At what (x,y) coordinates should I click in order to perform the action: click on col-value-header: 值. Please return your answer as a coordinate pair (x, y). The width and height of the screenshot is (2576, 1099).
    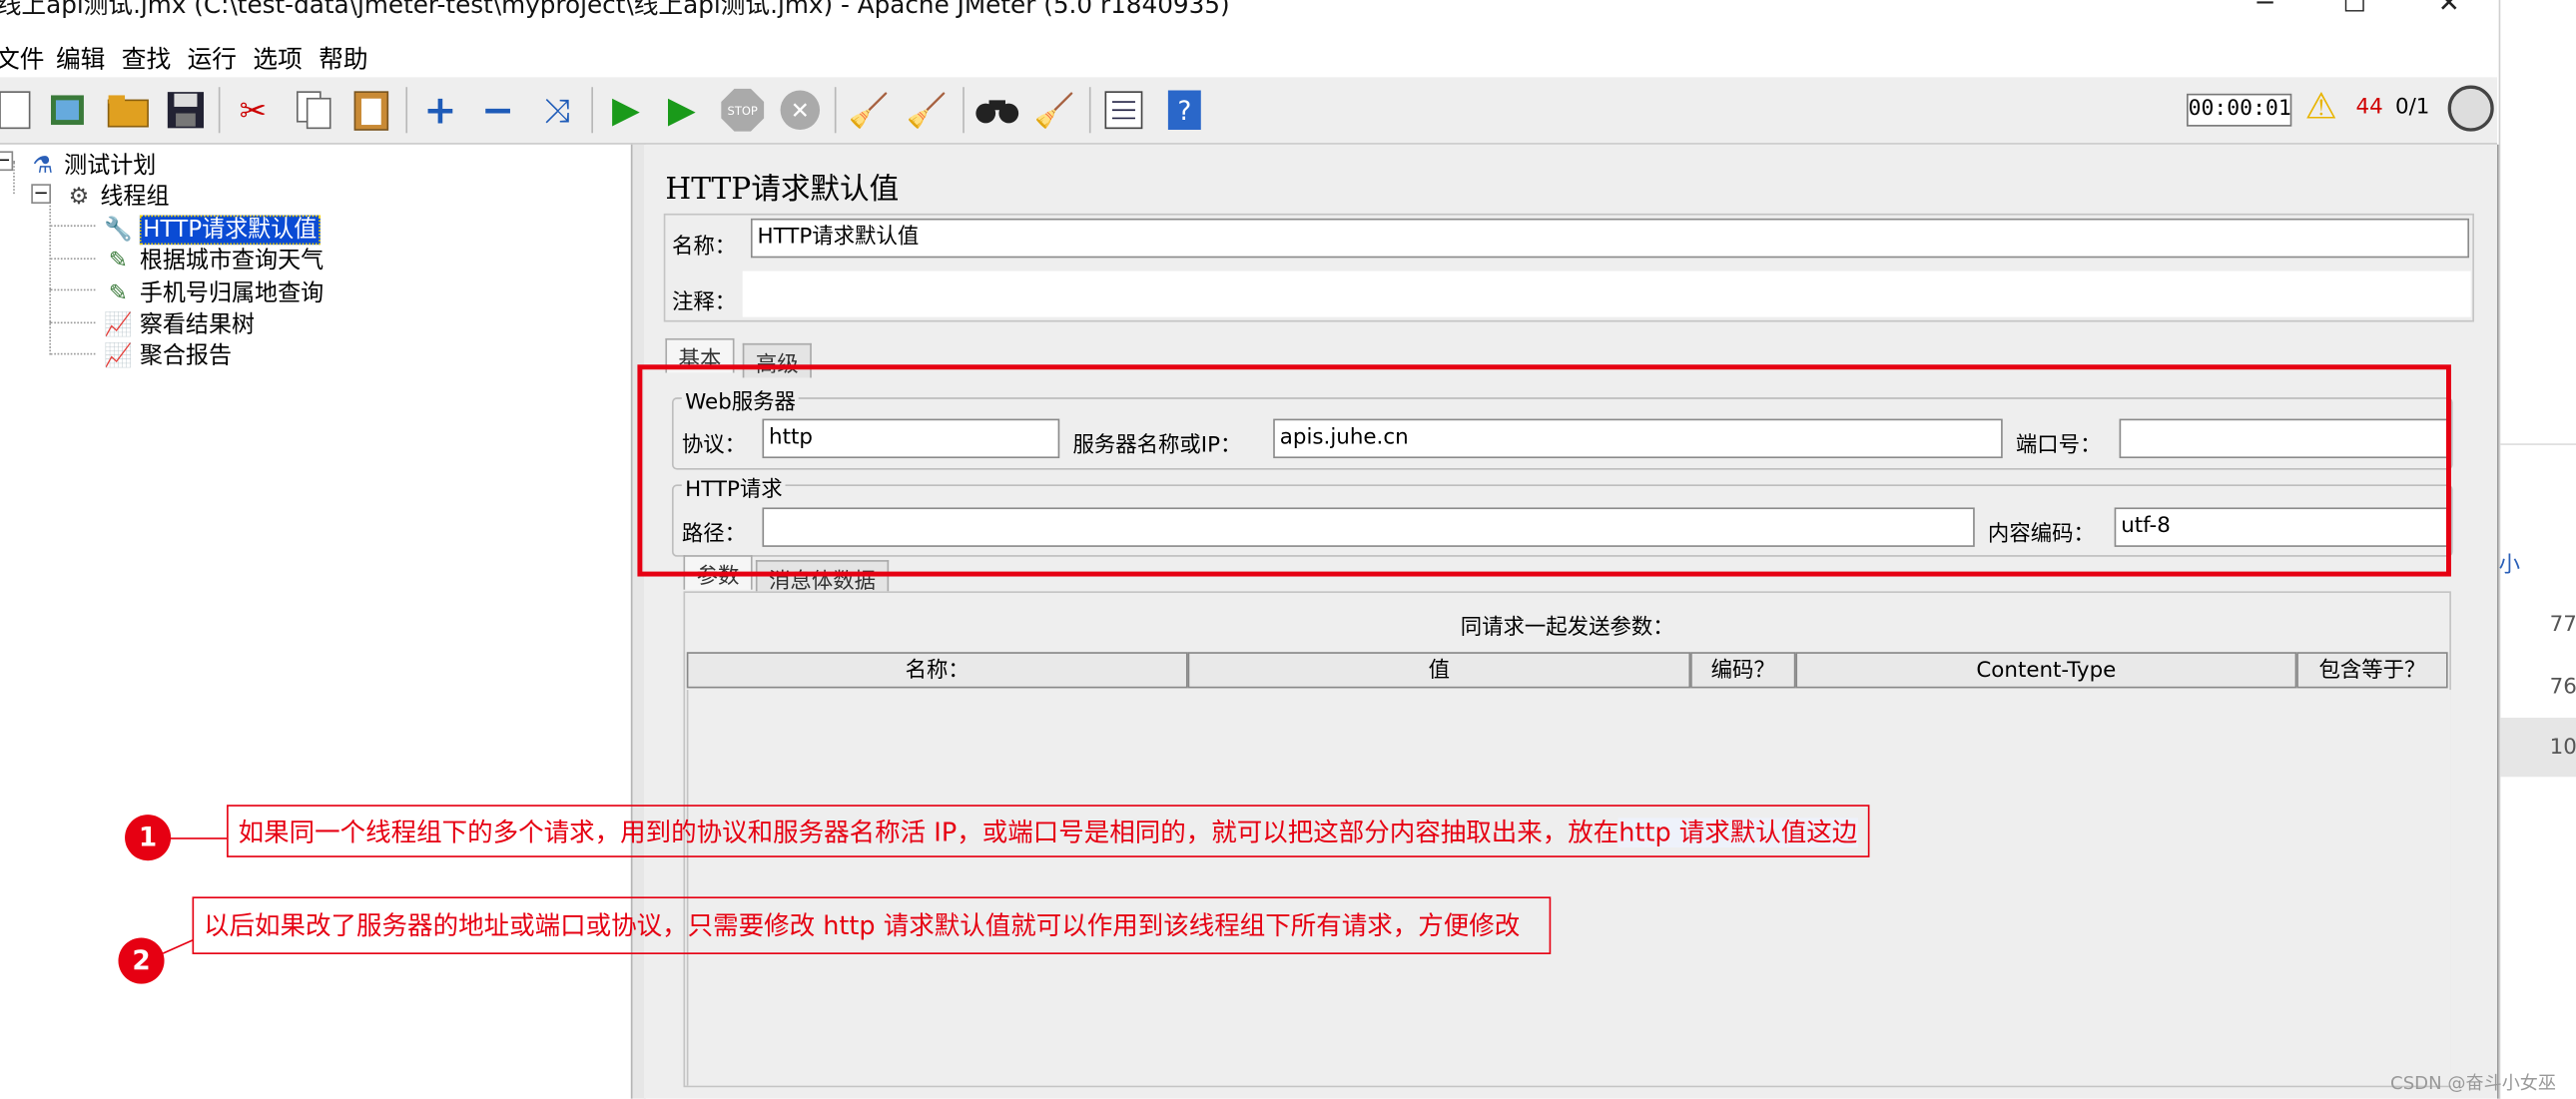
    Looking at the image, I should click on (1439, 670).